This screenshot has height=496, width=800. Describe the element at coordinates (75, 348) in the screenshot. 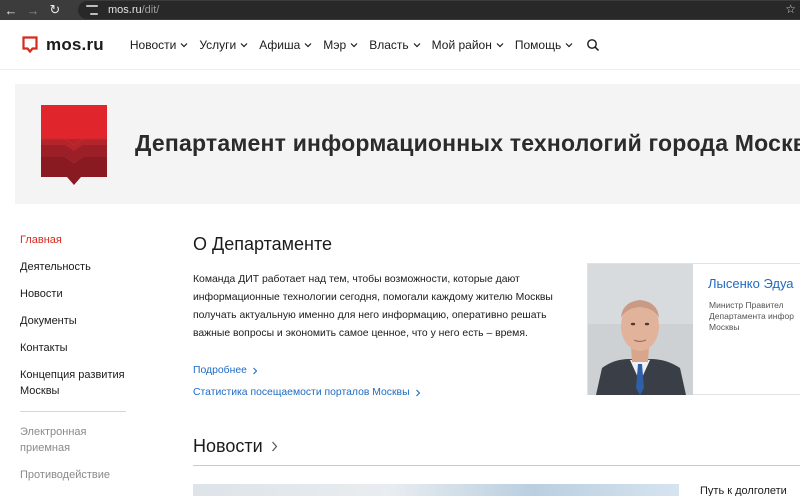

I see `sidebar-item-contacts: Контакты` at that location.